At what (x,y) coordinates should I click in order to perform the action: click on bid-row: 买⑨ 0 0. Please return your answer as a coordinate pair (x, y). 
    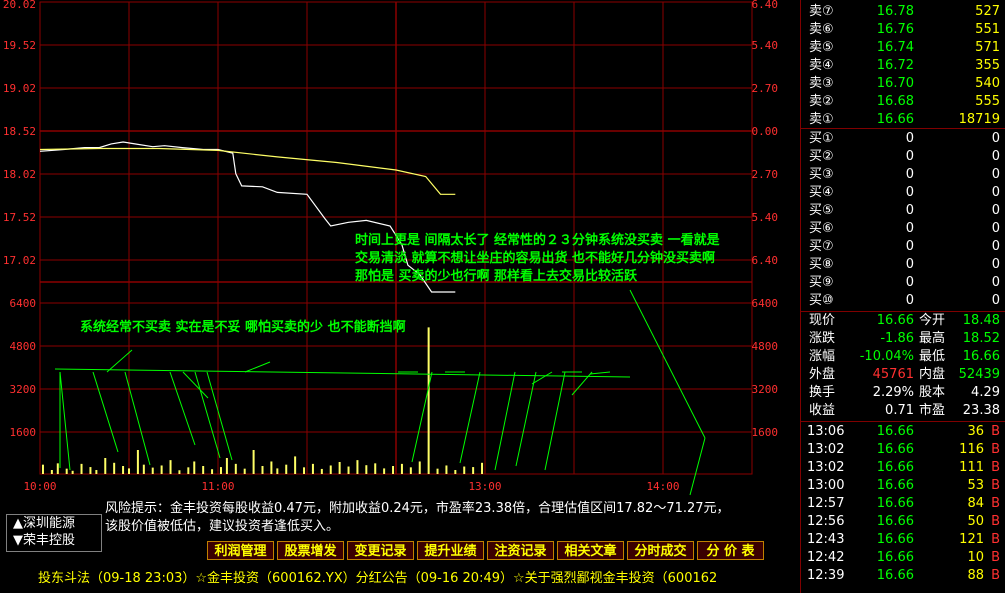
    Looking at the image, I should click on (903, 283).